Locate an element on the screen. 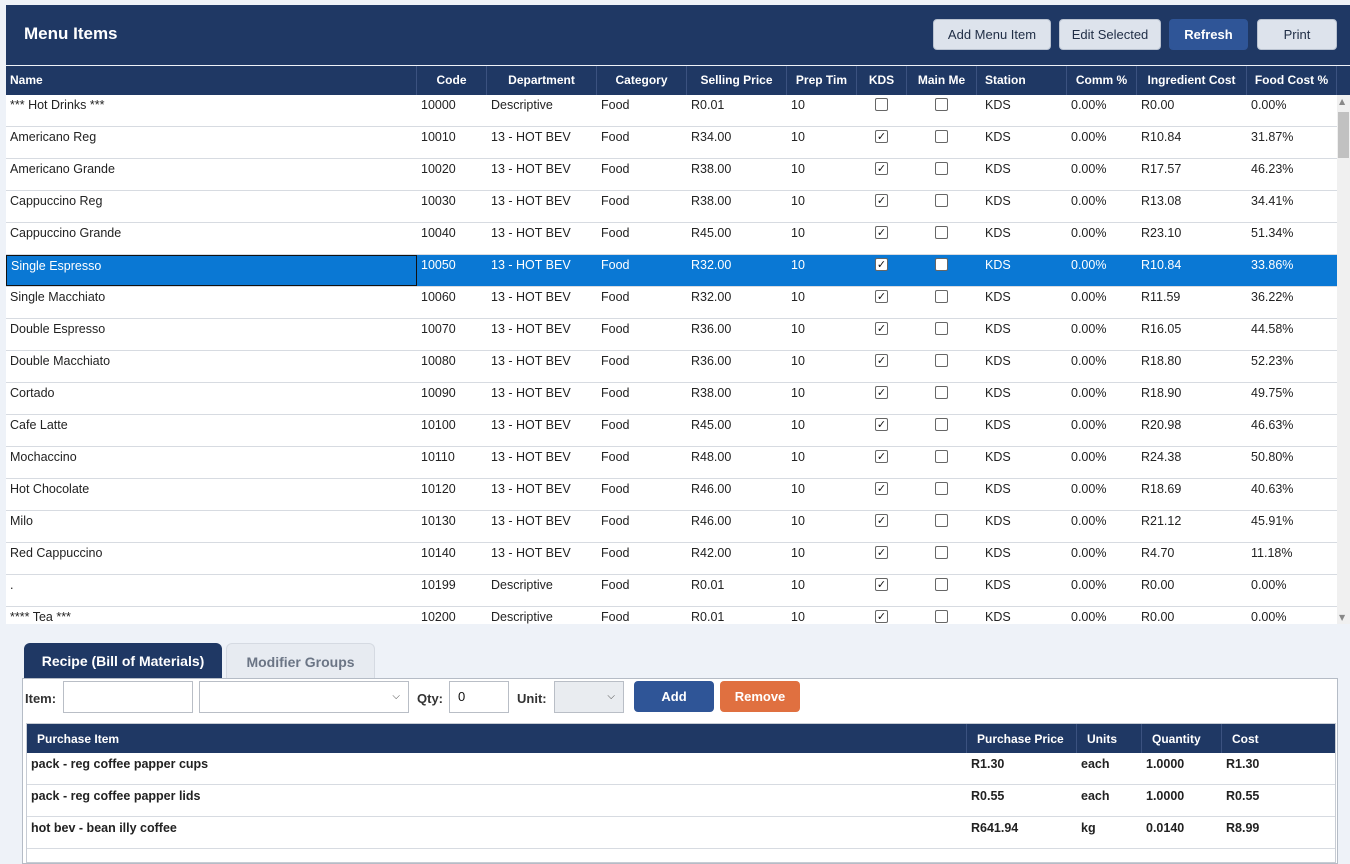 This screenshot has height=864, width=1350. column-header-name: Name is located at coordinates (211, 80).